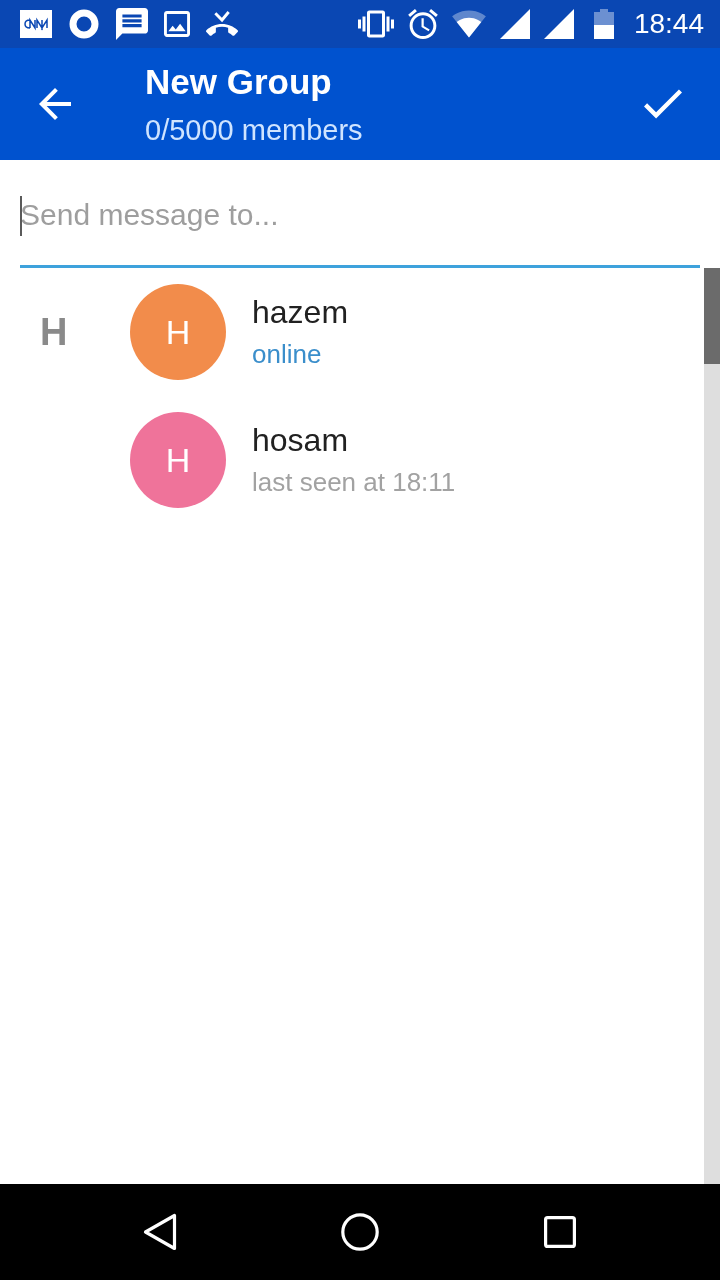 The image size is (720, 1280). I want to click on section-letter: H, so click(54, 332).